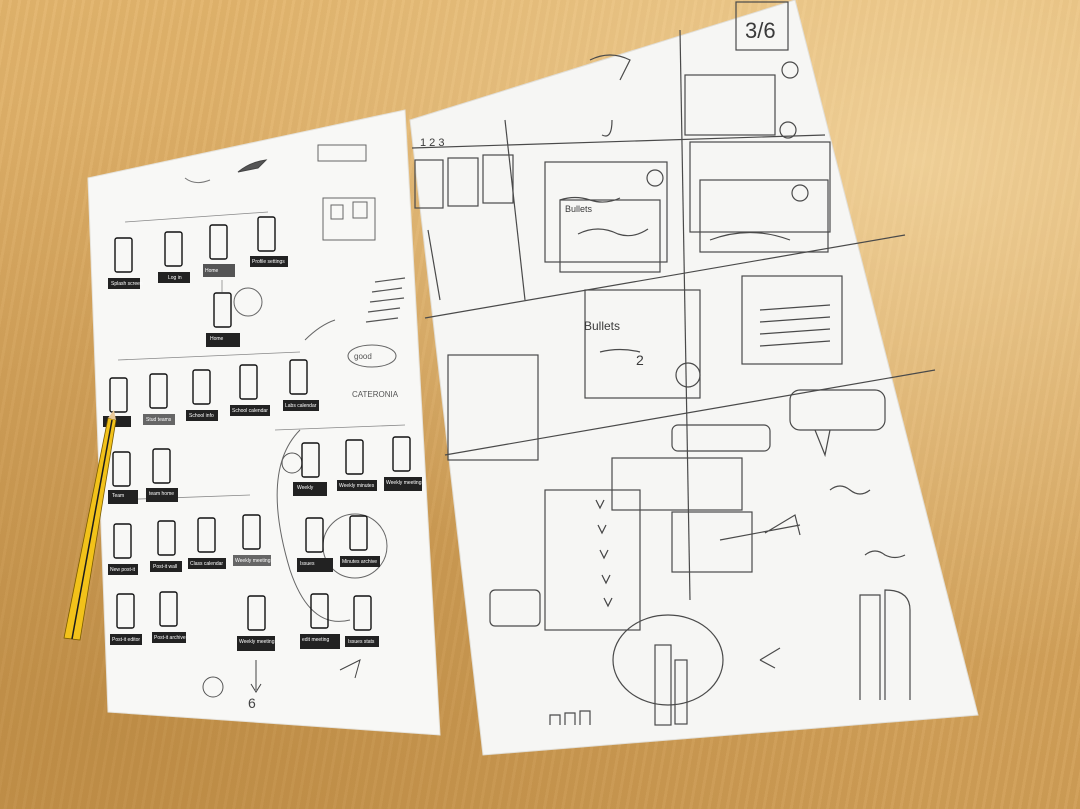 The image size is (1080, 809). I want to click on pencil-stripe, so click(92, 529).